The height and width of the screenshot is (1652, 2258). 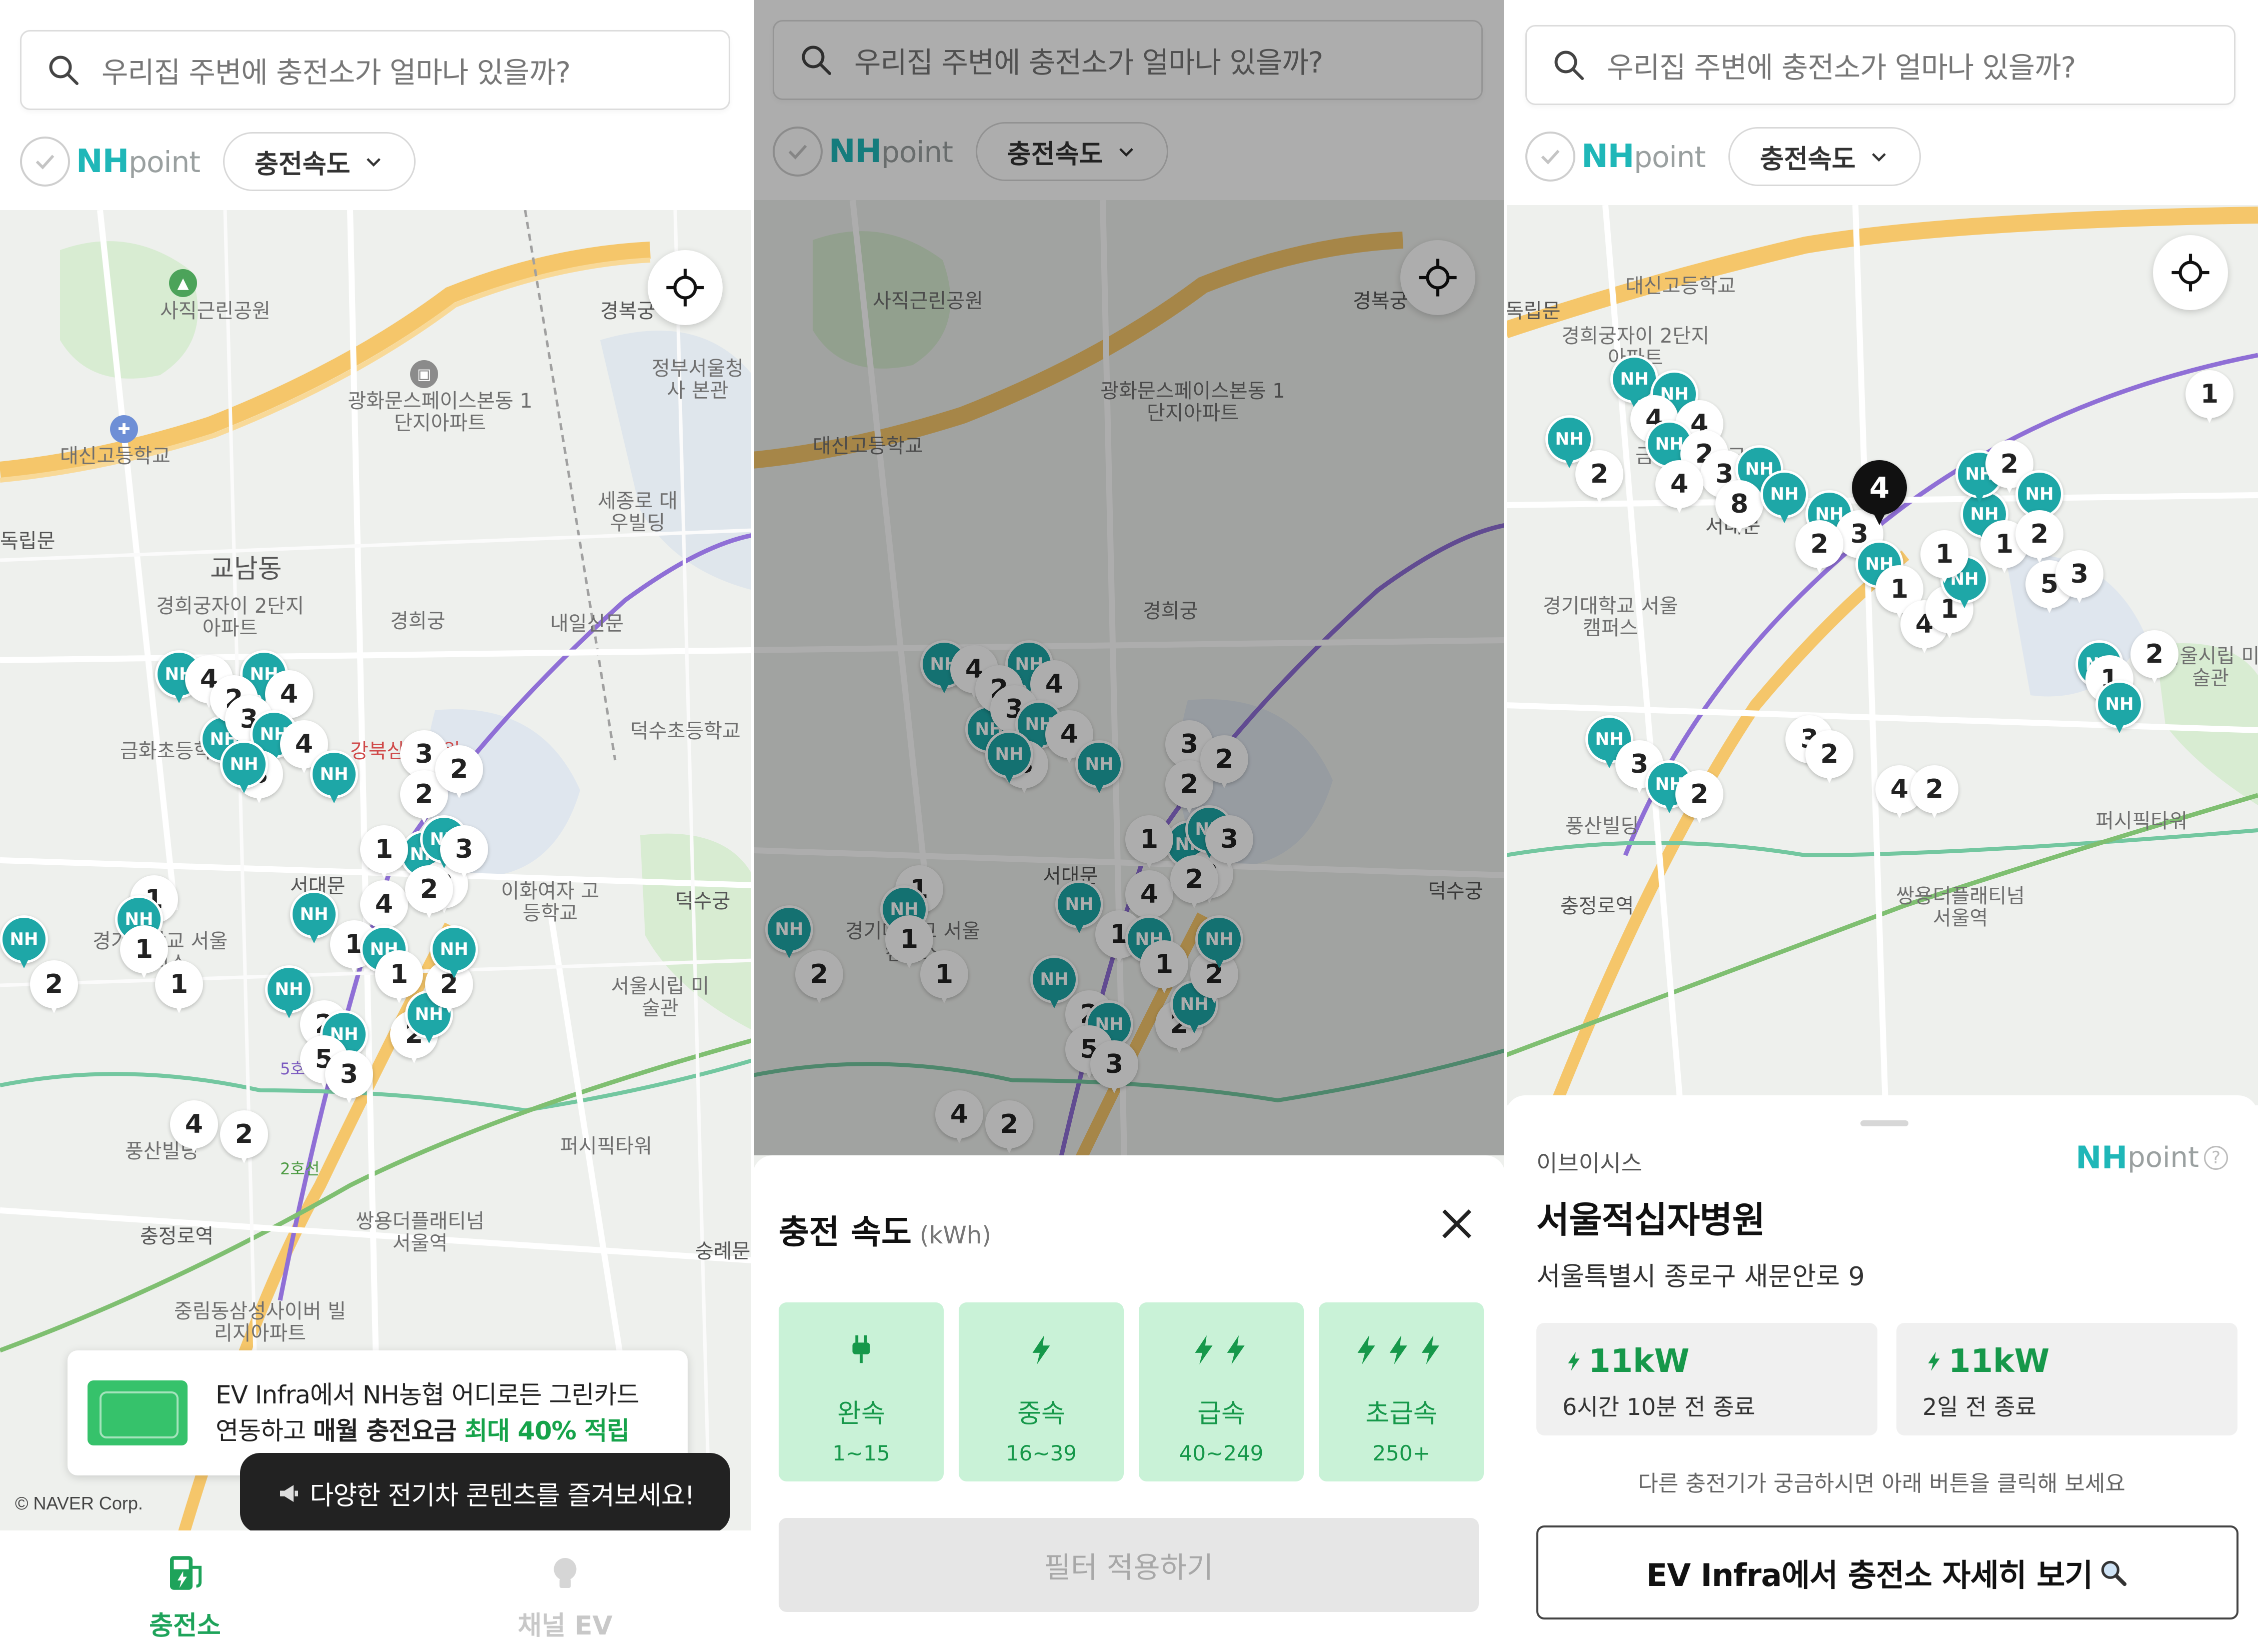 I want to click on speed-option-fast: 급속 40~249, so click(x=1221, y=1391).